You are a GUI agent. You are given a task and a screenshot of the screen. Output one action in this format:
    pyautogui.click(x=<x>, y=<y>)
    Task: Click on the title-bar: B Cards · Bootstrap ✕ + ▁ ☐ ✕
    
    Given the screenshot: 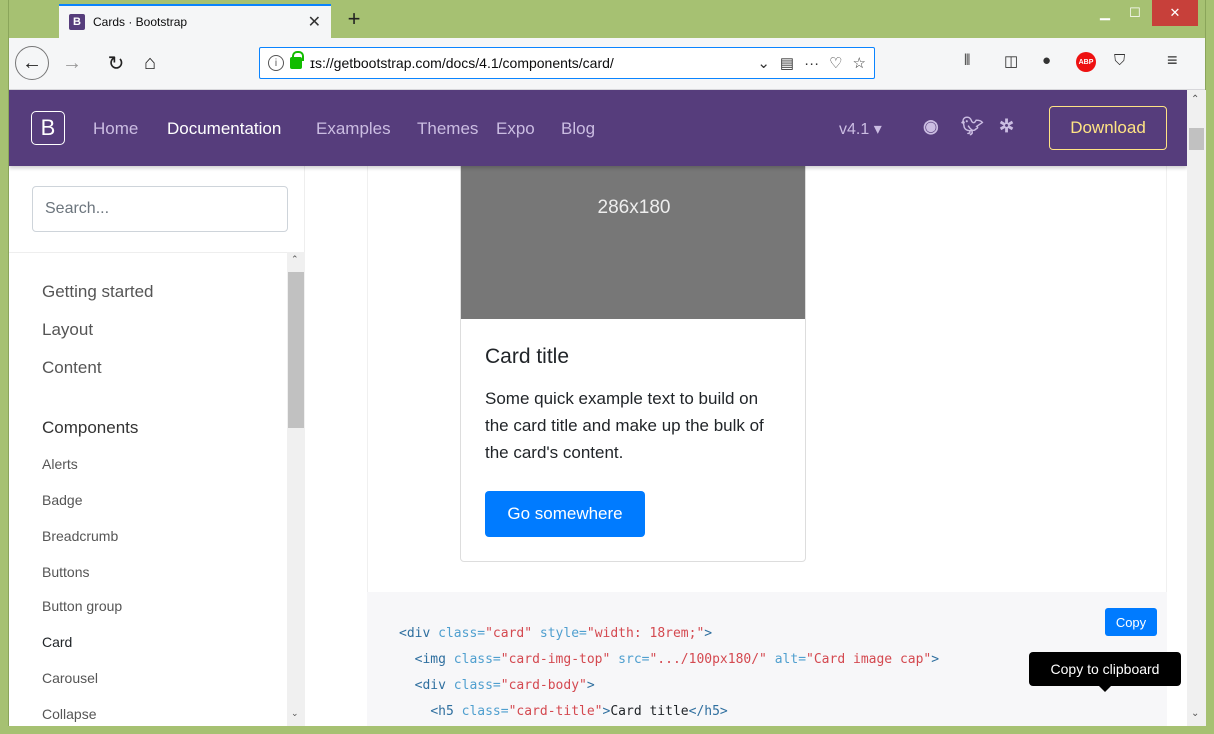 What is the action you would take?
    pyautogui.click(x=607, y=19)
    